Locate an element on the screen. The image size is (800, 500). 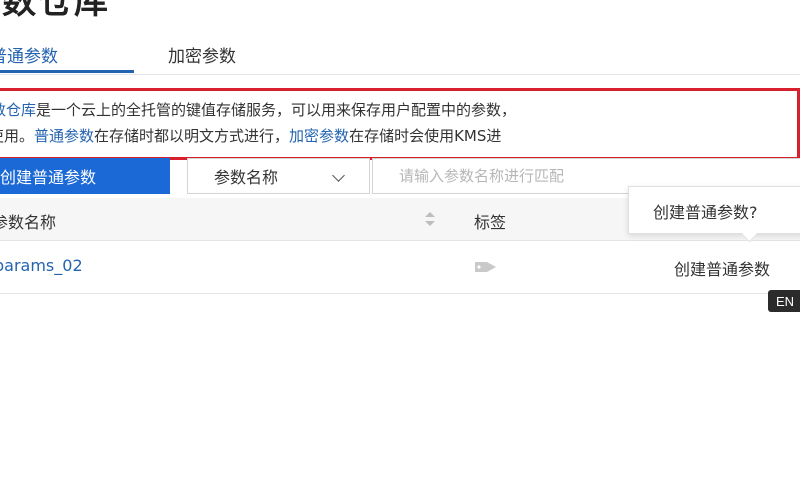
tab-bar: 普通参数 加密参数 is located at coordinates (400, 54).